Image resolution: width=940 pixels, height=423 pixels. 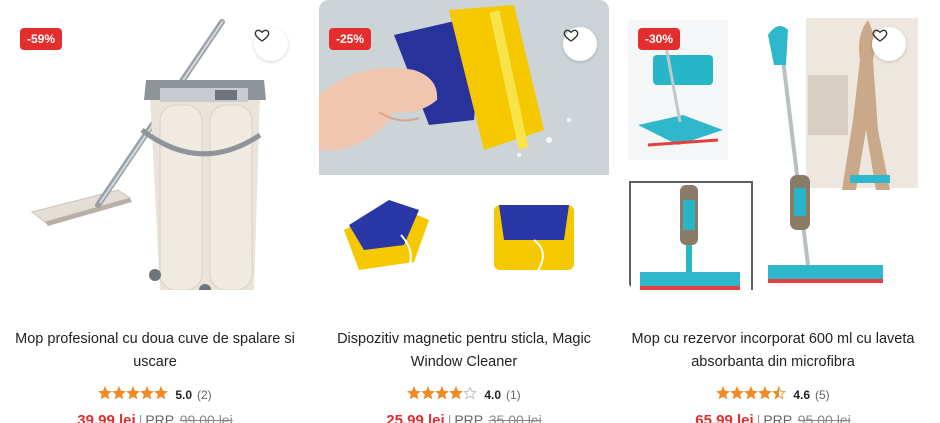 I want to click on old-price: 99.00 lei, so click(x=206, y=417).